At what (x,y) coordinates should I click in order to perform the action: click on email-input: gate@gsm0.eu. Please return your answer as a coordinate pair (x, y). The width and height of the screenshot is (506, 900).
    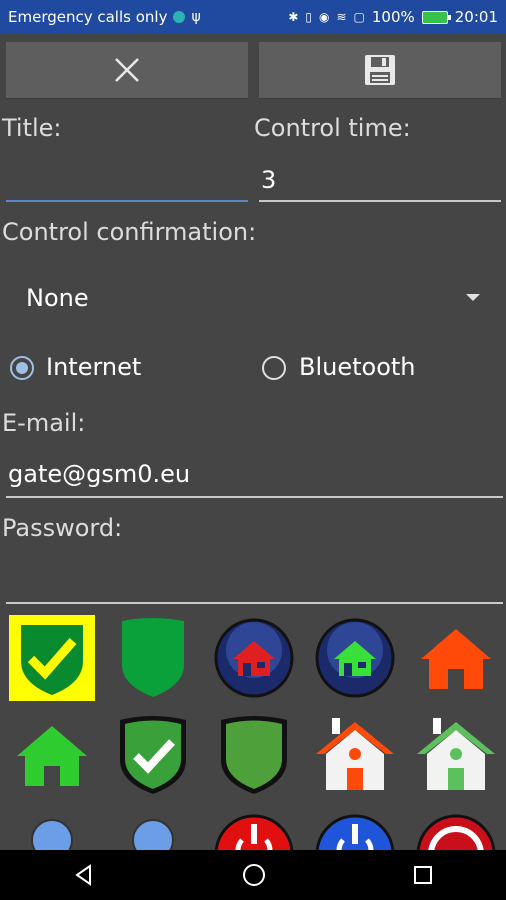
    Looking at the image, I should click on (254, 479).